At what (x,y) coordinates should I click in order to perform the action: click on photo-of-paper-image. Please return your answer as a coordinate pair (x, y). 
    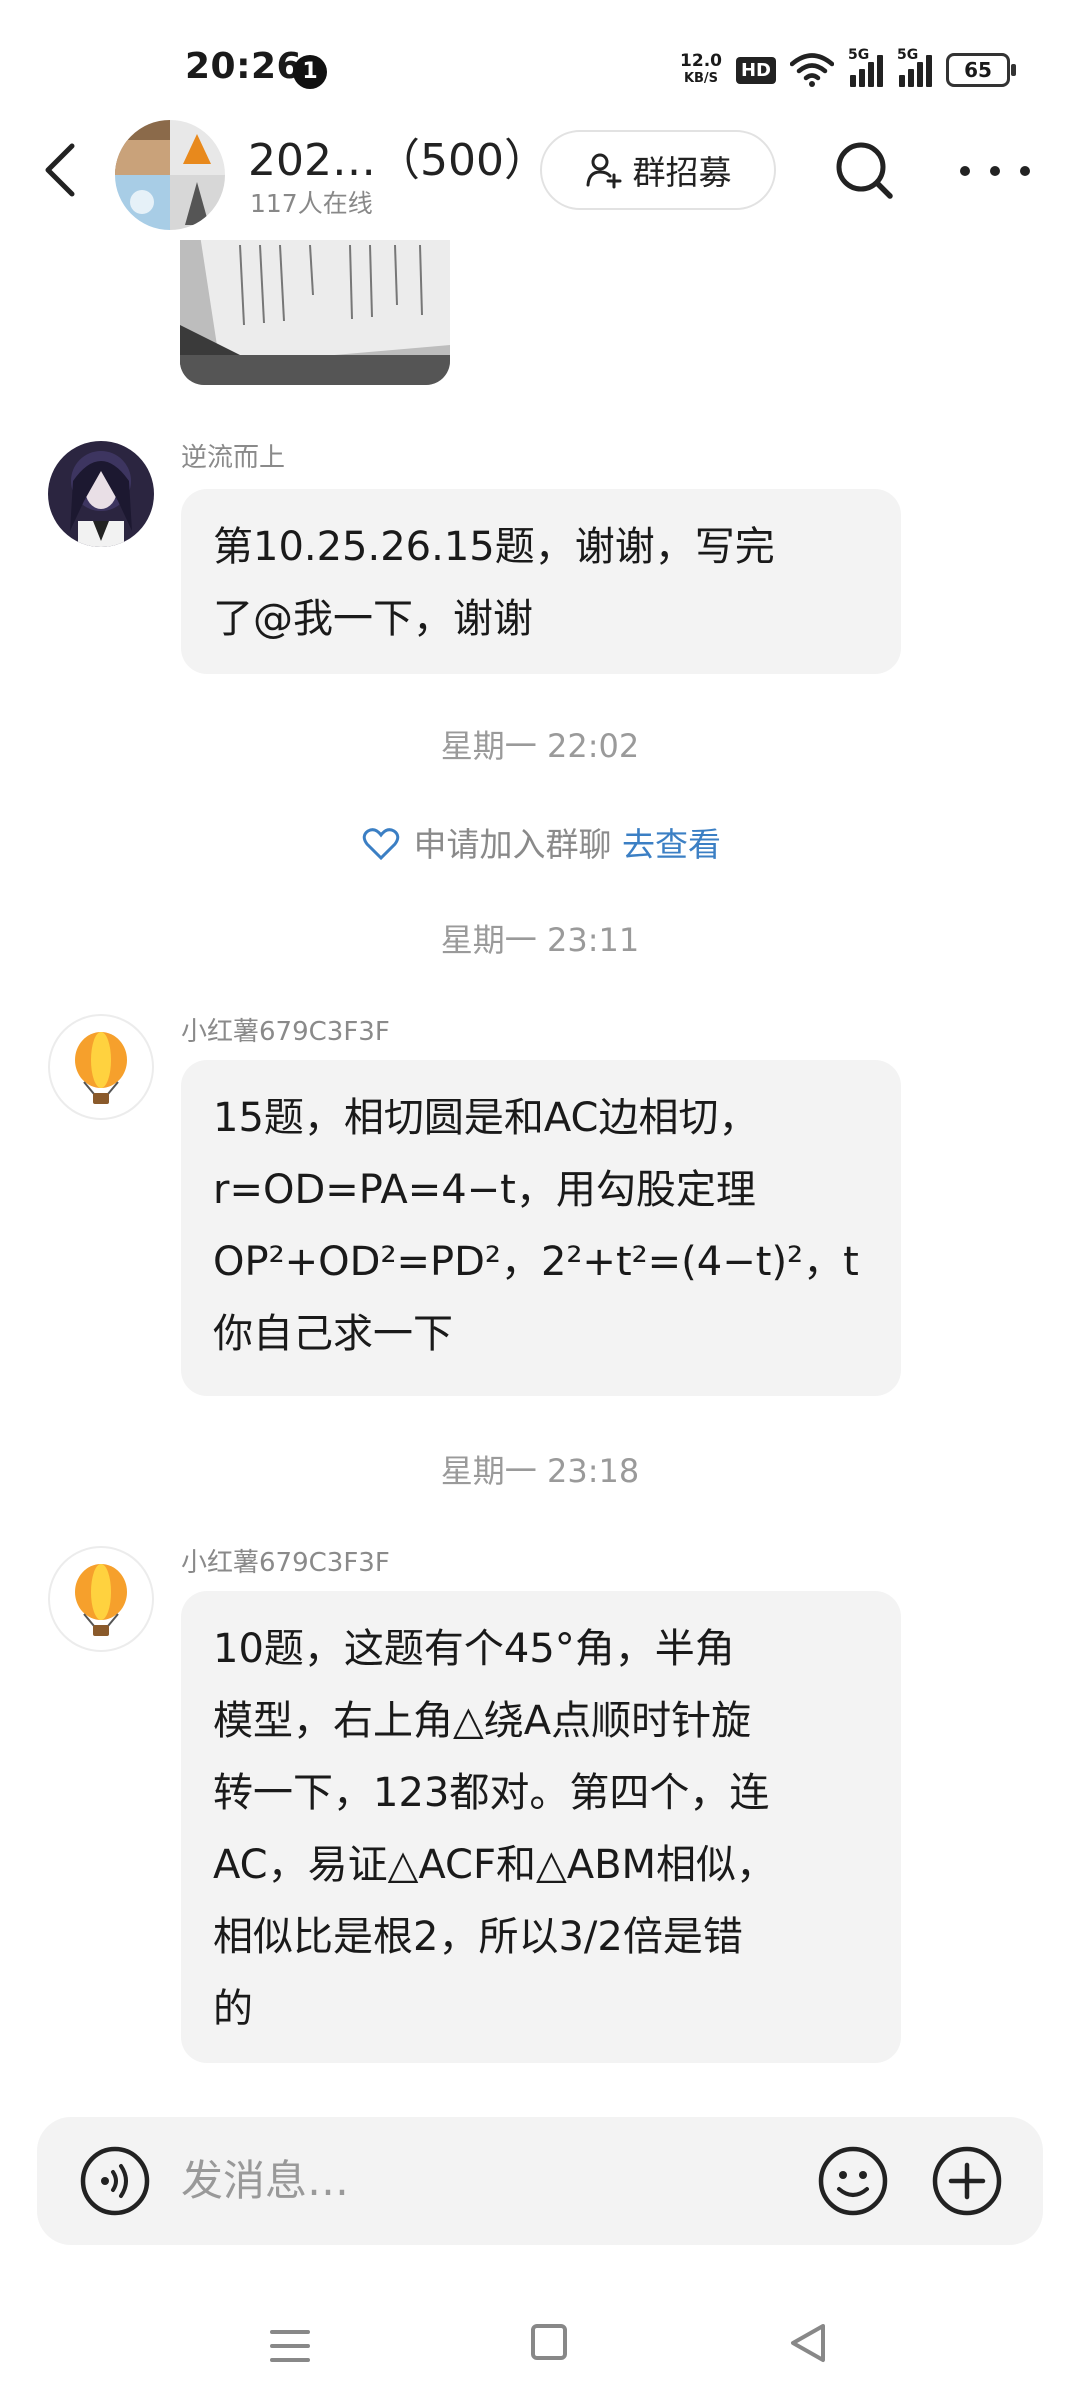
    Looking at the image, I should click on (315, 310).